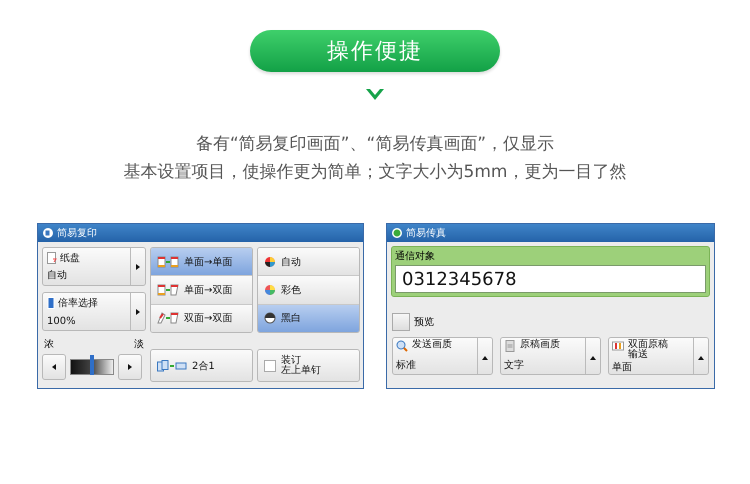 The height and width of the screenshot is (484, 750). I want to click on lighter-button, so click(130, 367).